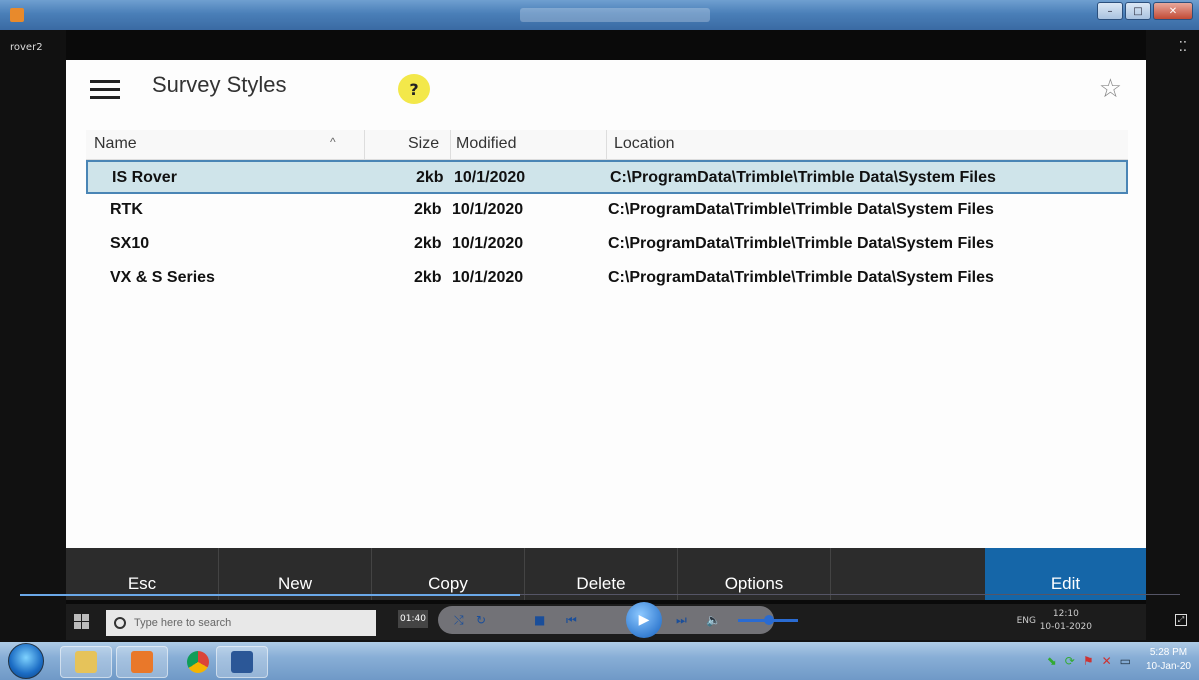  I want to click on inner-clock-time: 12:10, so click(1065, 614).